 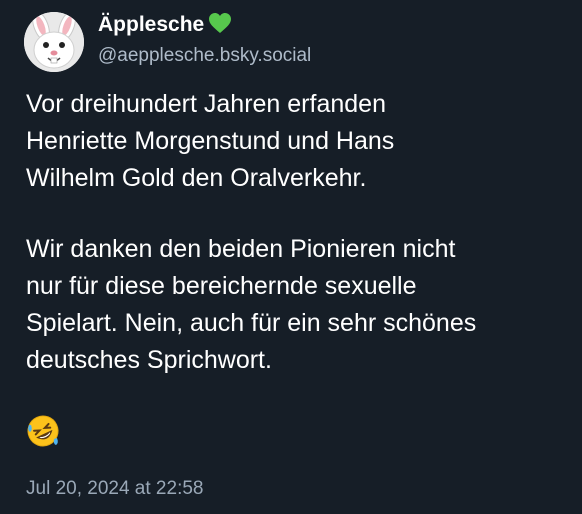 I want to click on author-handle: @aepplesche.bsky.social, so click(x=204, y=56).